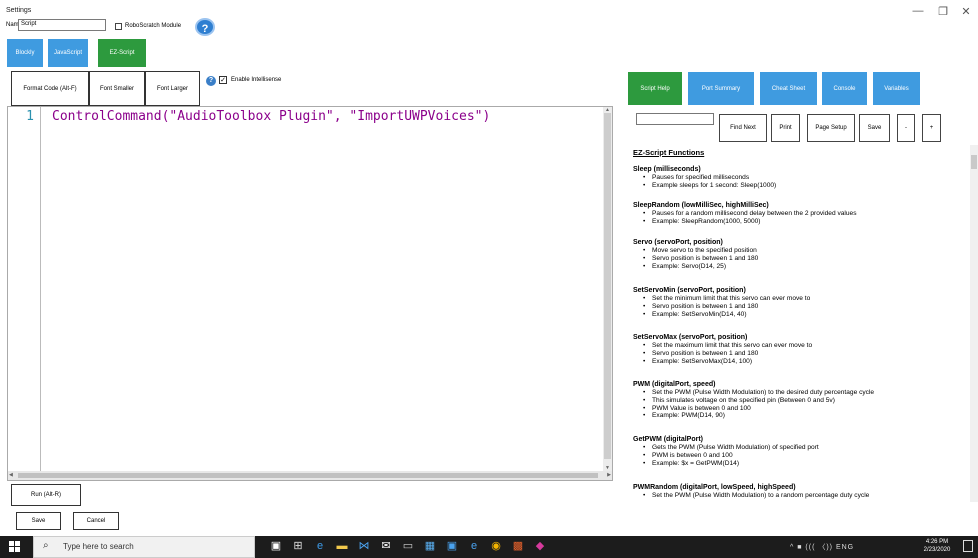  I want to click on intellisense-label: Enable Intellisense, so click(256, 80).